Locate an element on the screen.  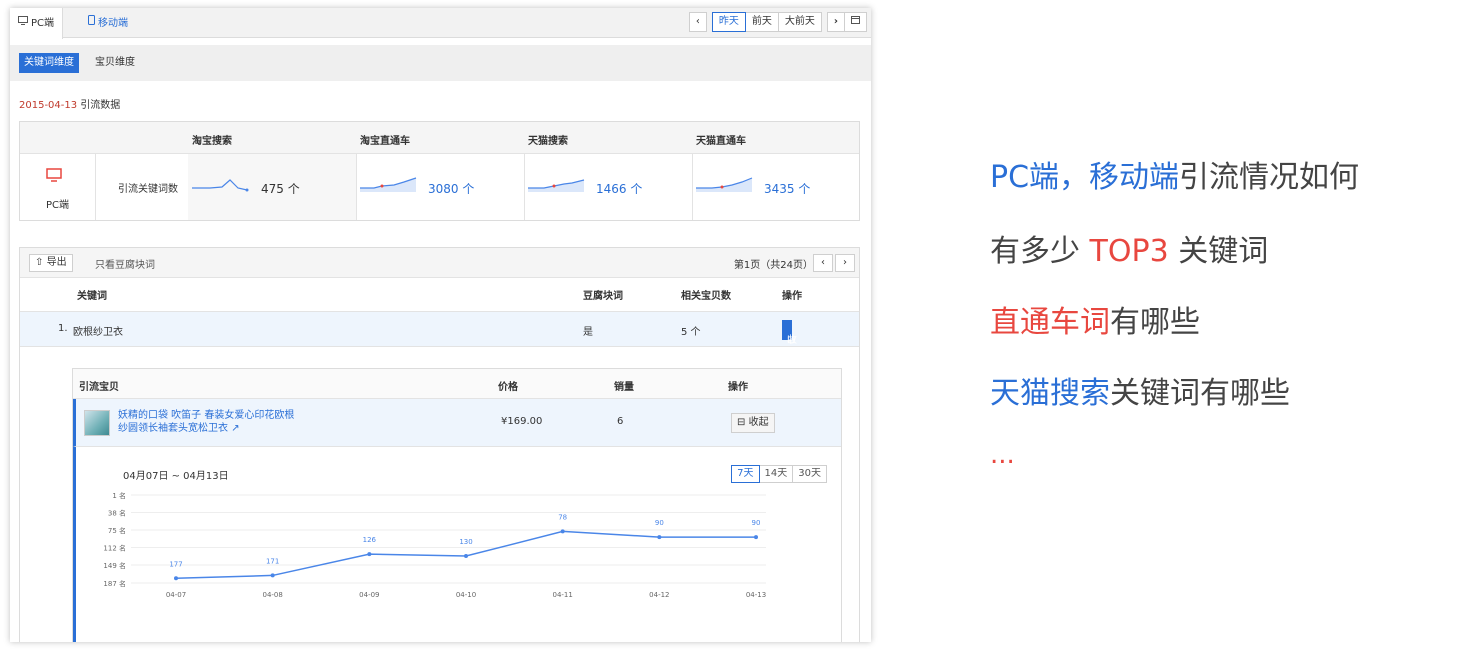
side-line1-rest: 引流情况如何 is located at coordinates (1269, 177).